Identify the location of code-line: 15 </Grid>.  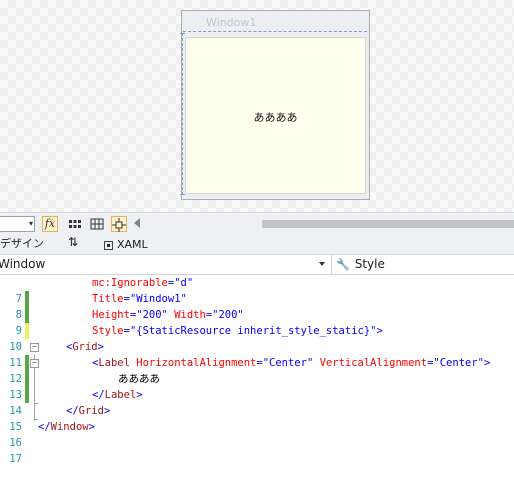
(257, 418).